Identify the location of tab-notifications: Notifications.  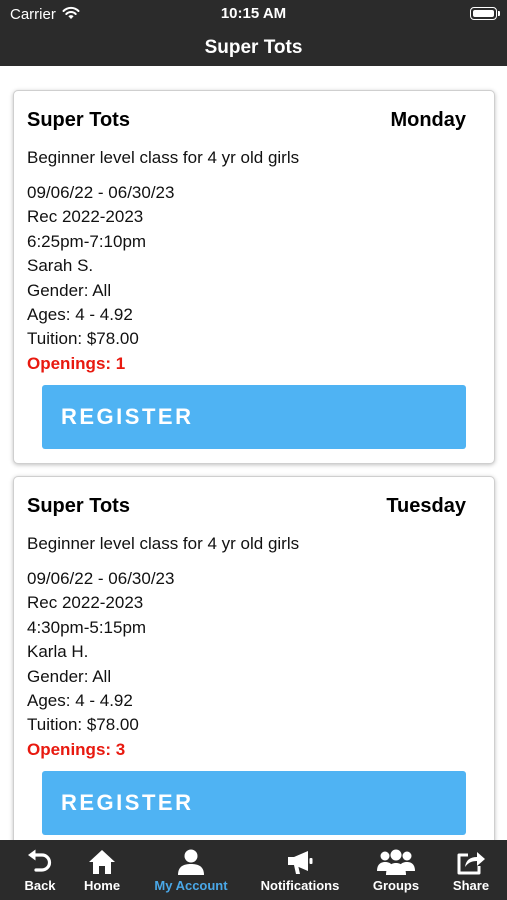
(300, 870).